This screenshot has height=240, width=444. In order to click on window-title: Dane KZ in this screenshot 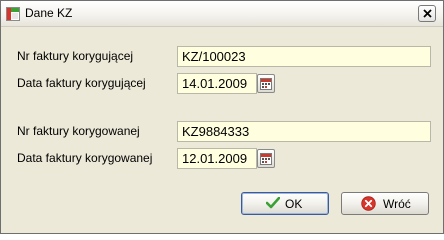, I will do `click(49, 13)`.